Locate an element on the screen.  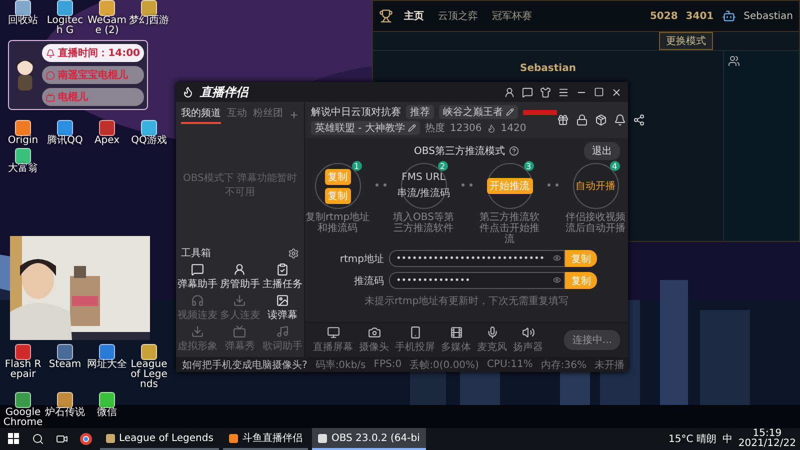
clock: 15:19 2021/12/22 is located at coordinates (767, 439).